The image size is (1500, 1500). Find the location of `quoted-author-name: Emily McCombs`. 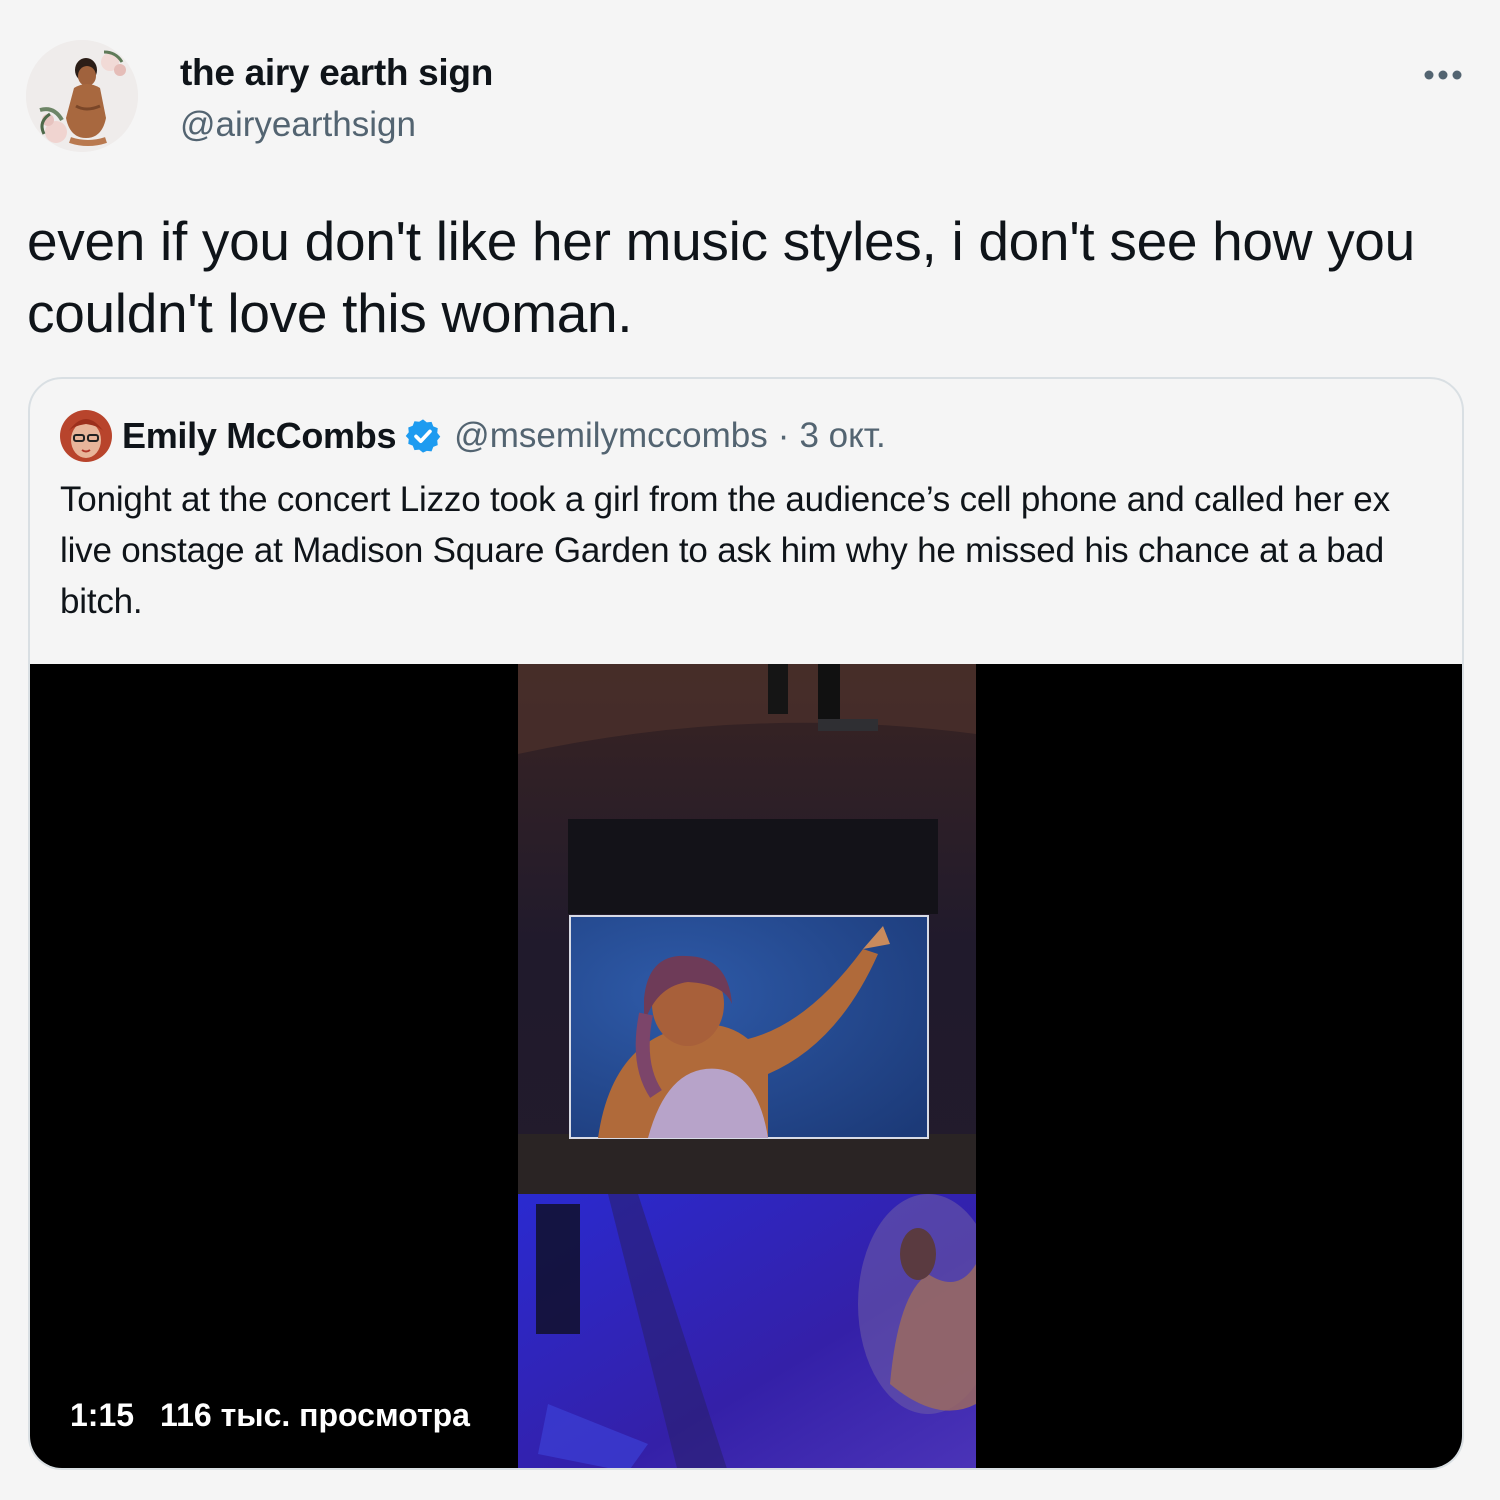

quoted-author-name: Emily McCombs is located at coordinates (259, 436).